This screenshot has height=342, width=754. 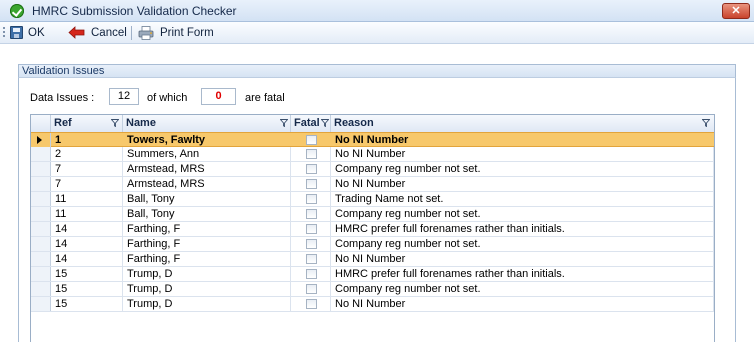 What do you see at coordinates (377, 71) in the screenshot?
I see `group-header` at bounding box center [377, 71].